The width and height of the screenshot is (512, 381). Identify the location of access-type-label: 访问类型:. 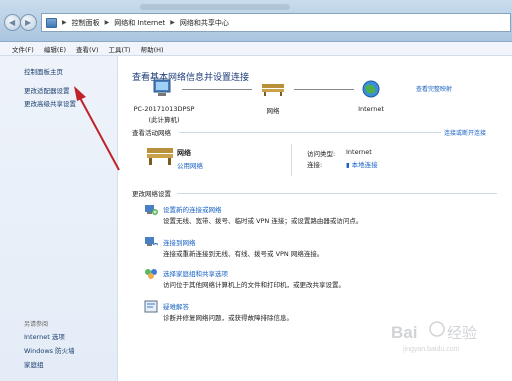
(321, 154).